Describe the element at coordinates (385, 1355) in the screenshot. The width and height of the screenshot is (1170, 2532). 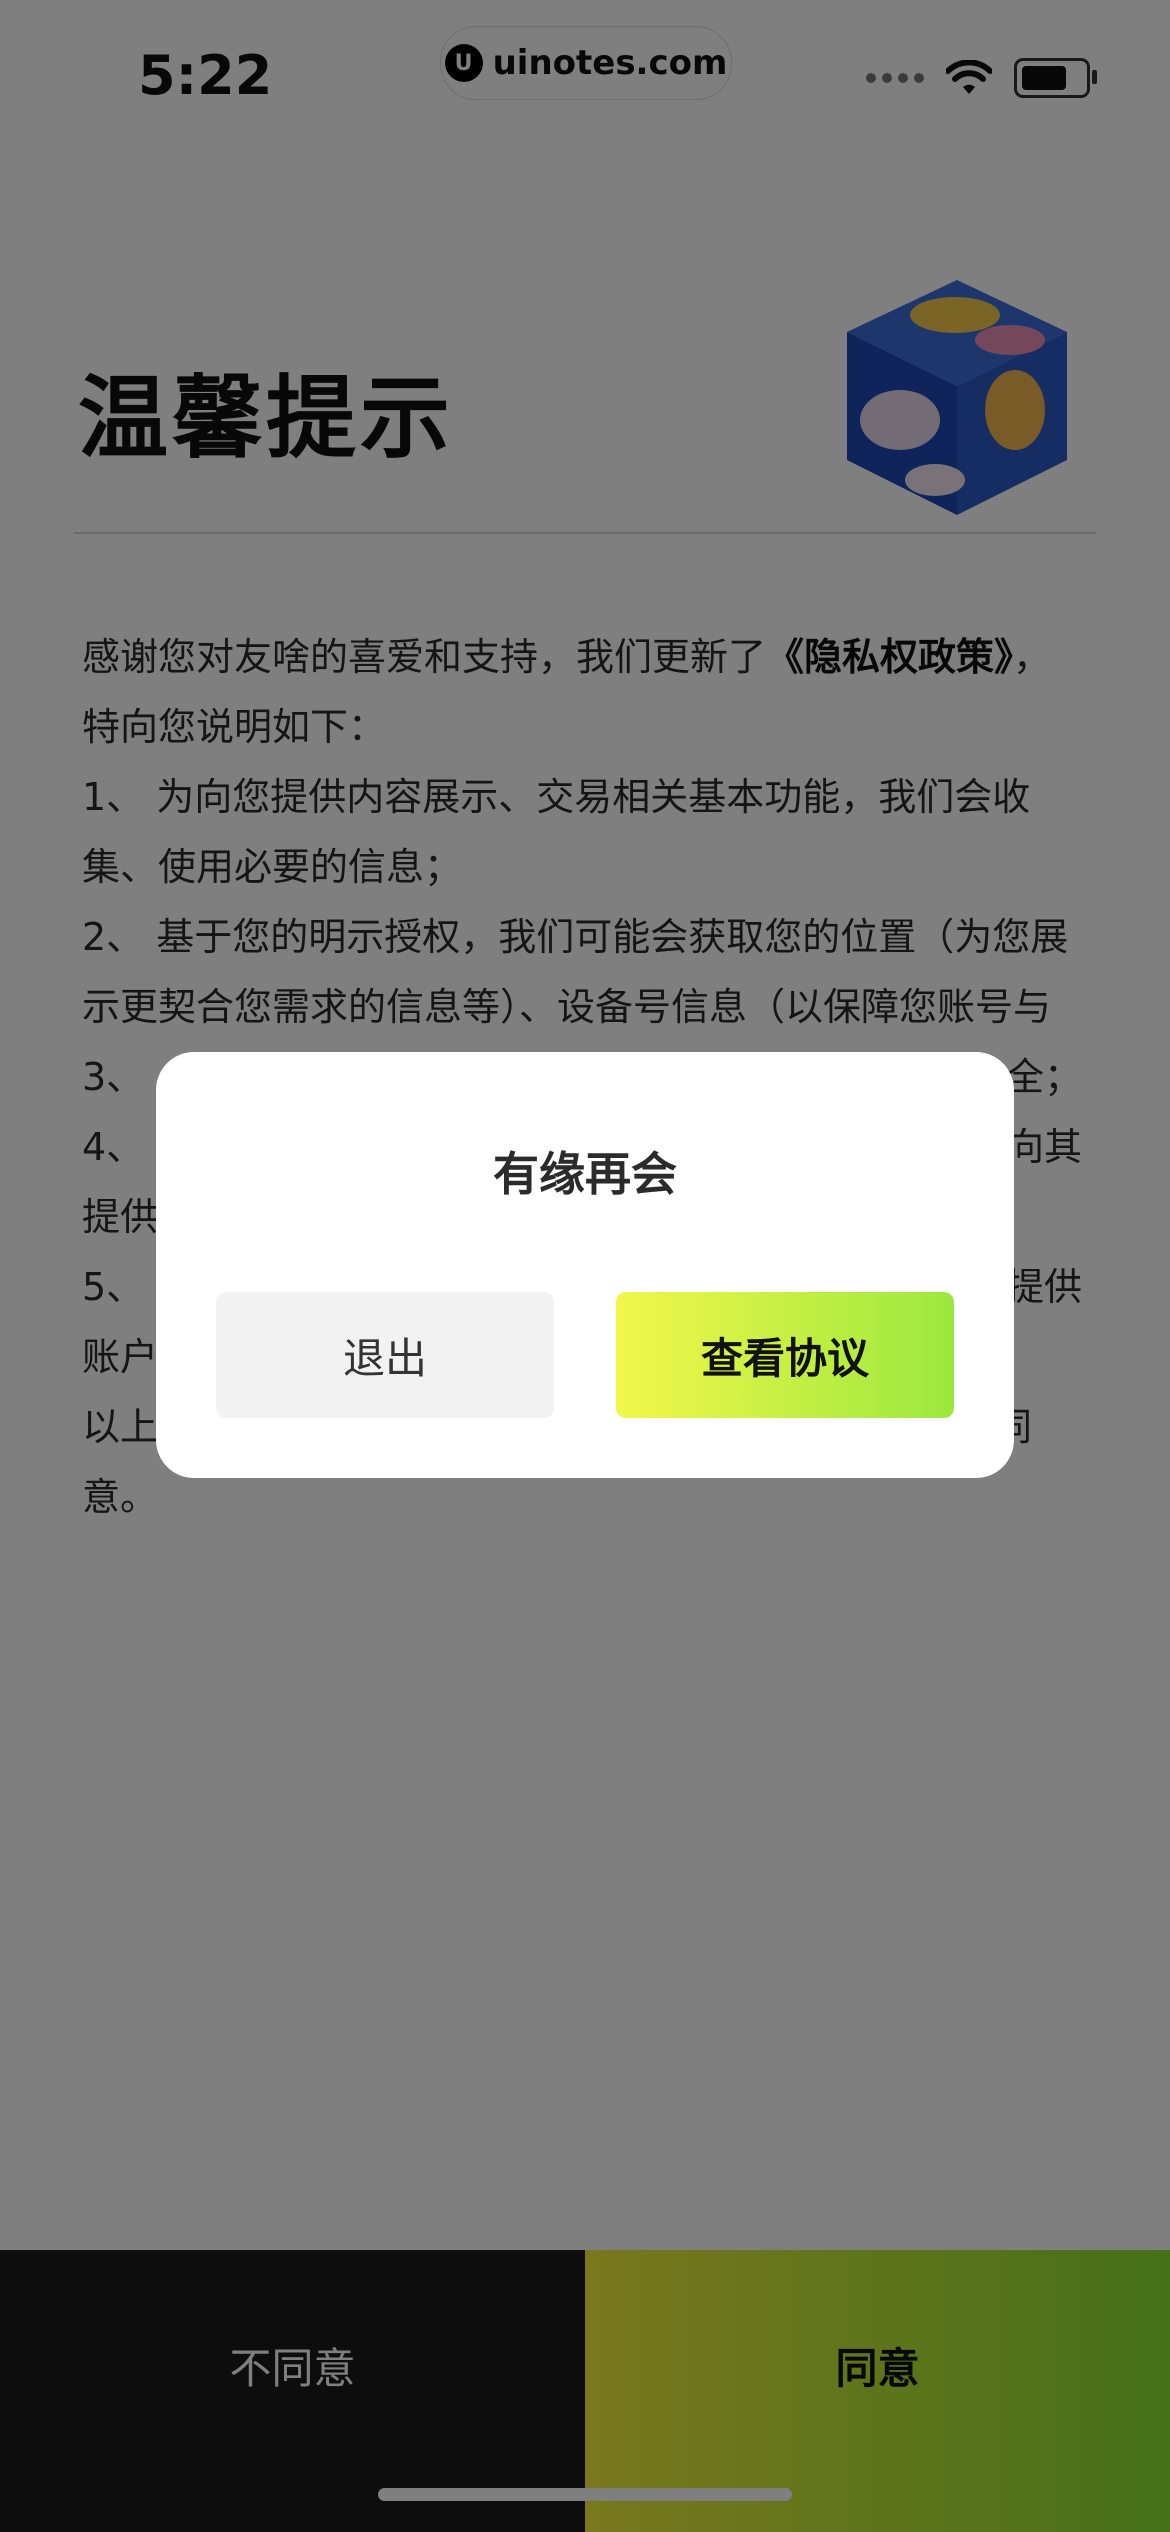
I see `exit-button: 退出` at that location.